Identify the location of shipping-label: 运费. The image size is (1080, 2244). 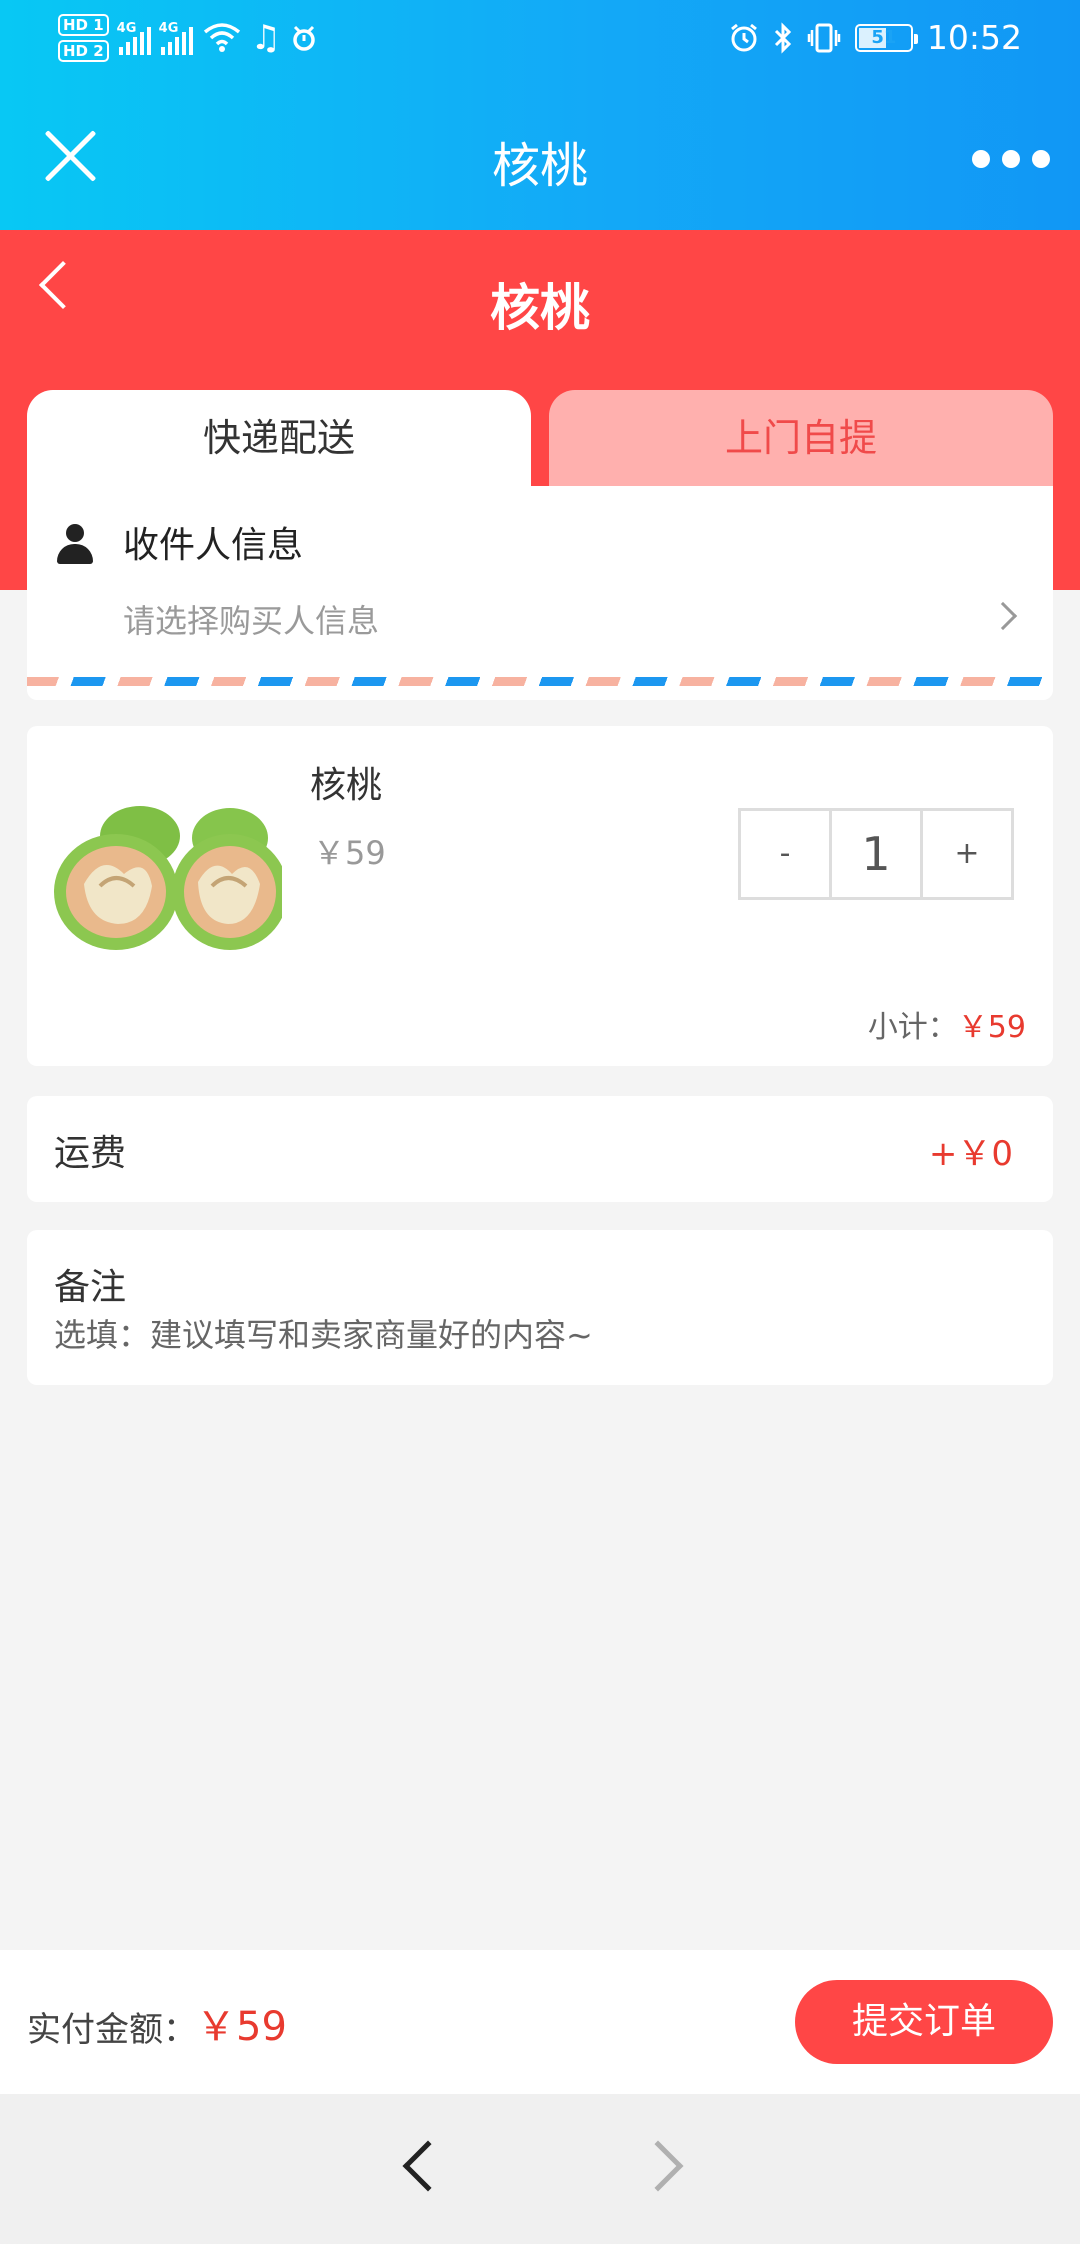
(90, 1153).